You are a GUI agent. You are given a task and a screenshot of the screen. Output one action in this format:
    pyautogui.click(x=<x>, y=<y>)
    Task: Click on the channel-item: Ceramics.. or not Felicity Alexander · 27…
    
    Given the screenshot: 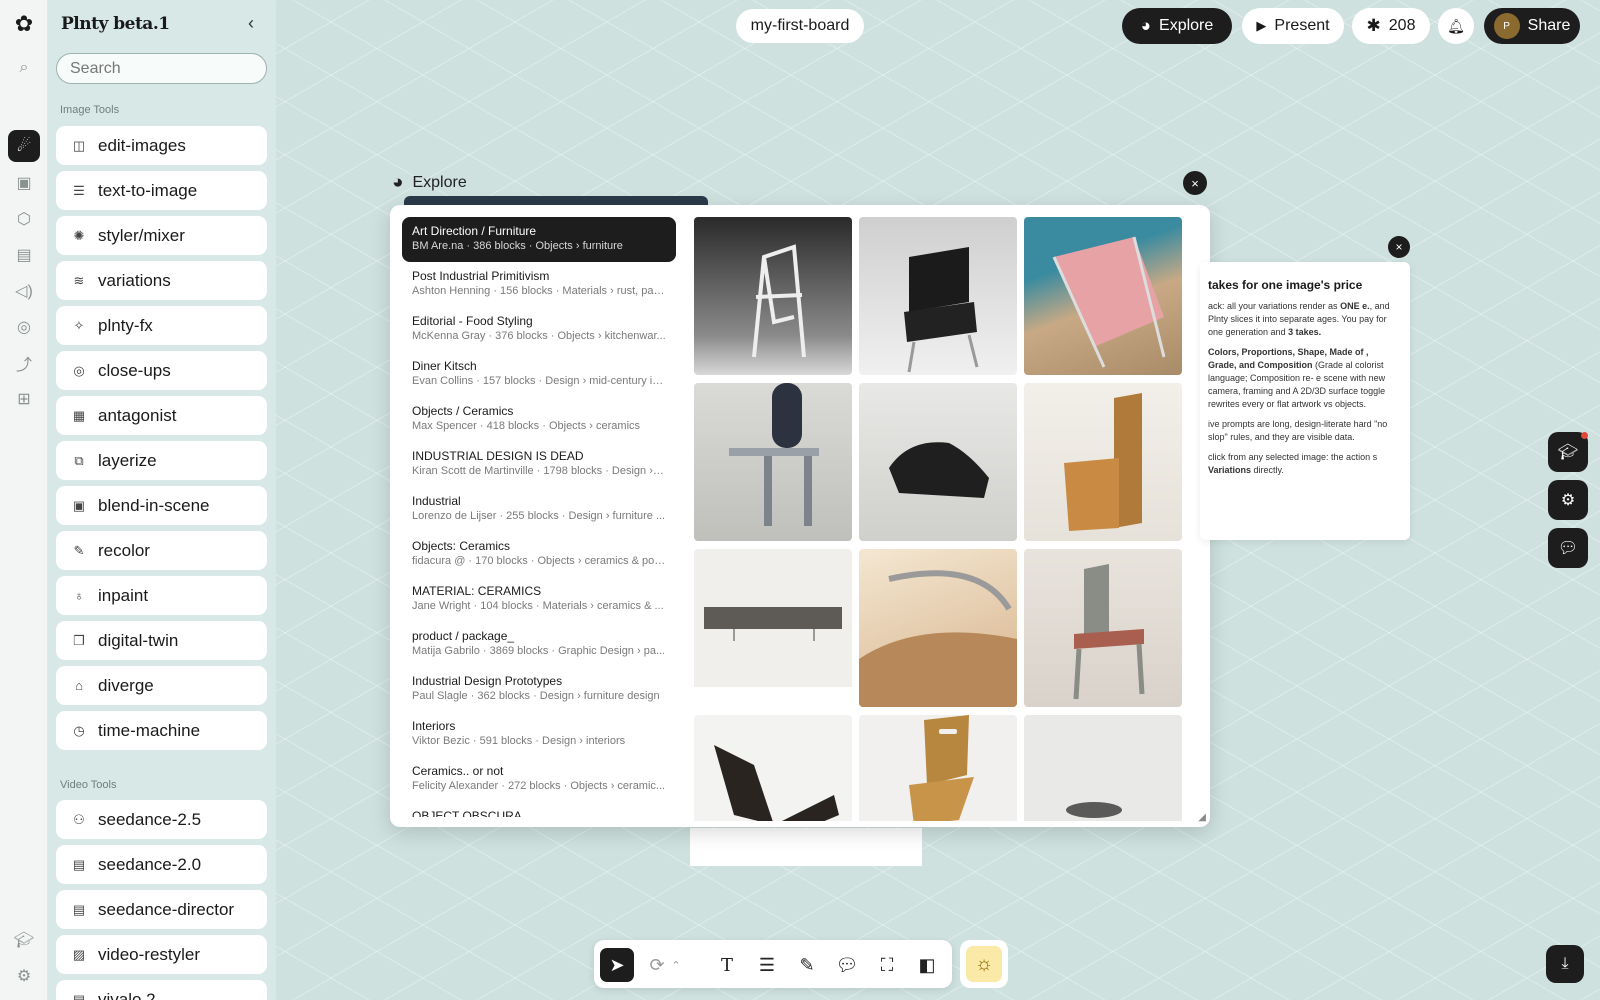 What is the action you would take?
    pyautogui.click(x=539, y=779)
    